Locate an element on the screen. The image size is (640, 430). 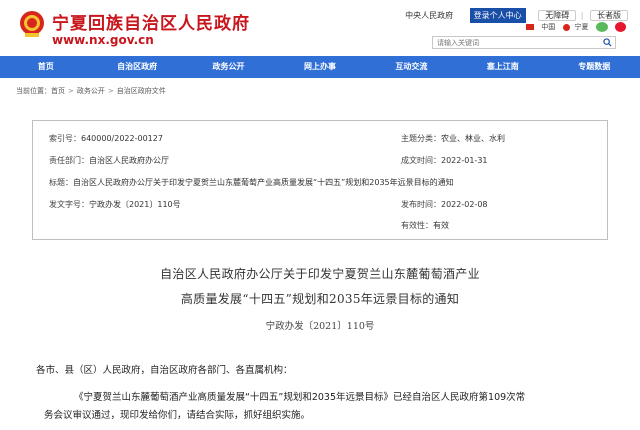
info-validity-value: 有效 is located at coordinates (441, 225).